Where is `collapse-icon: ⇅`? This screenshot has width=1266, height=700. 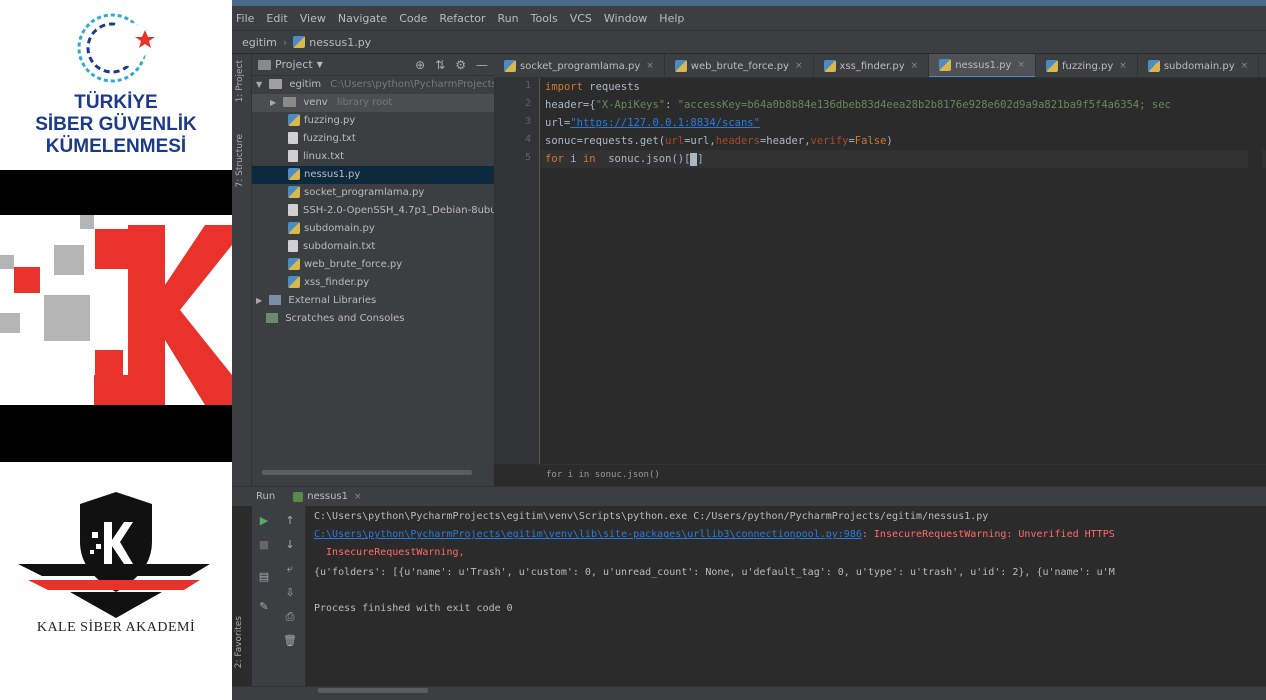 collapse-icon: ⇅ is located at coordinates (440, 65).